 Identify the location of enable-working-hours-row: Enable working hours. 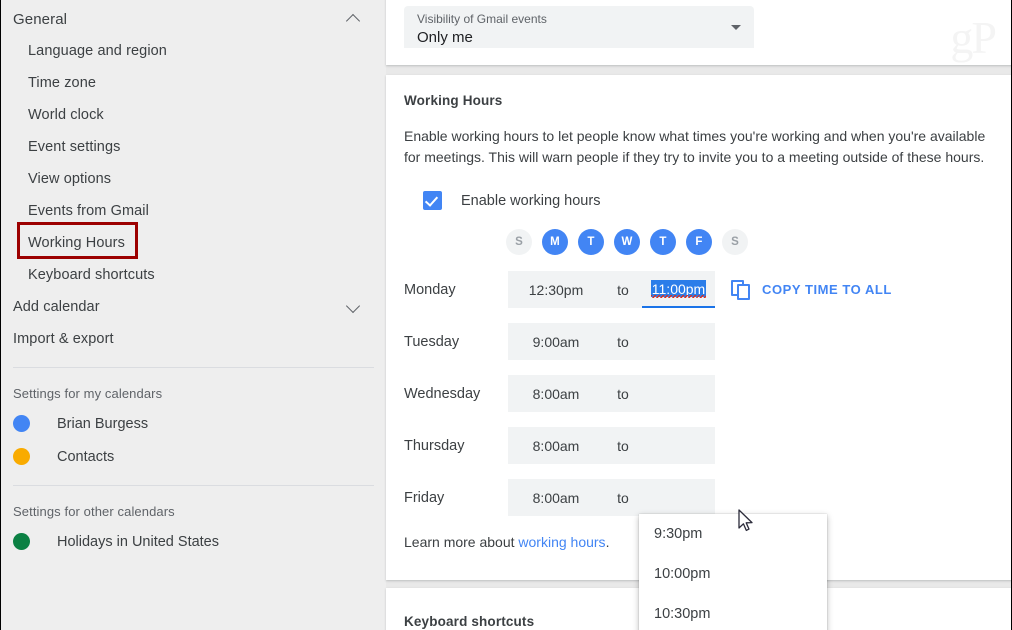
(698, 200).